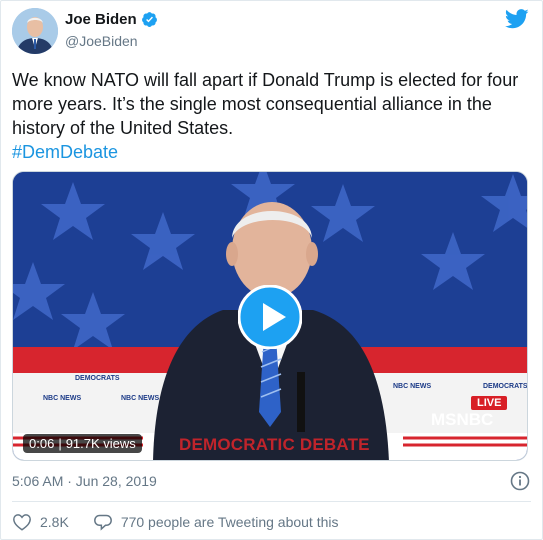 The image size is (543, 540). I want to click on live-badge: LIVE, so click(489, 403).